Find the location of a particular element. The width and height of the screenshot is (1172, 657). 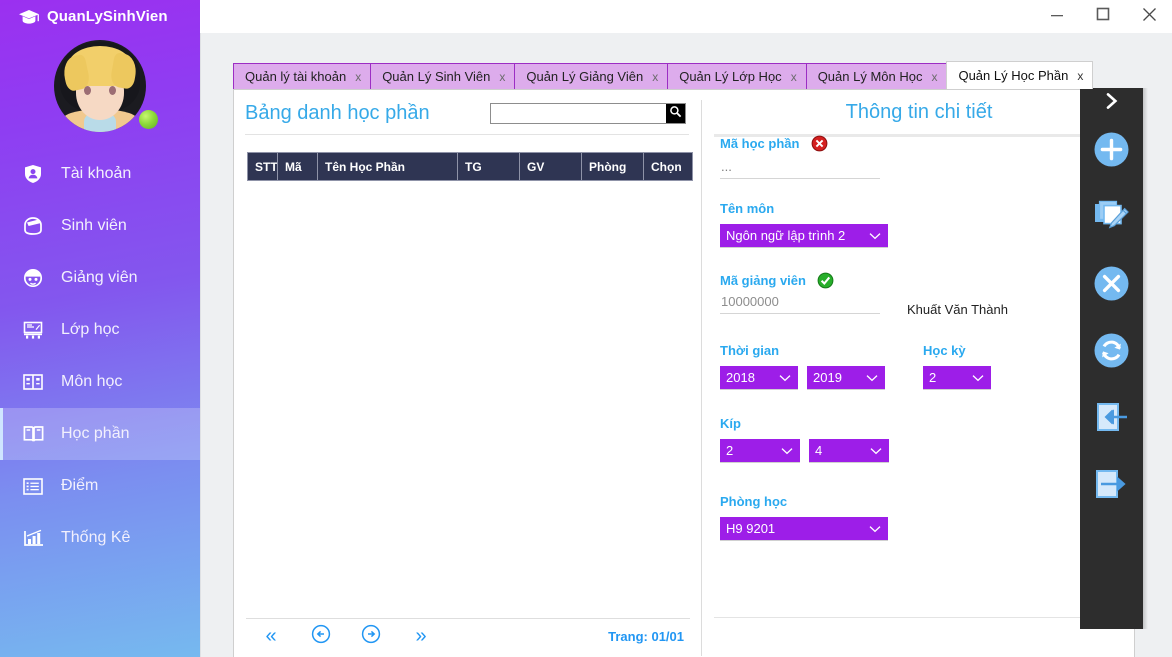

maximize-icon is located at coordinates (1103, 16).